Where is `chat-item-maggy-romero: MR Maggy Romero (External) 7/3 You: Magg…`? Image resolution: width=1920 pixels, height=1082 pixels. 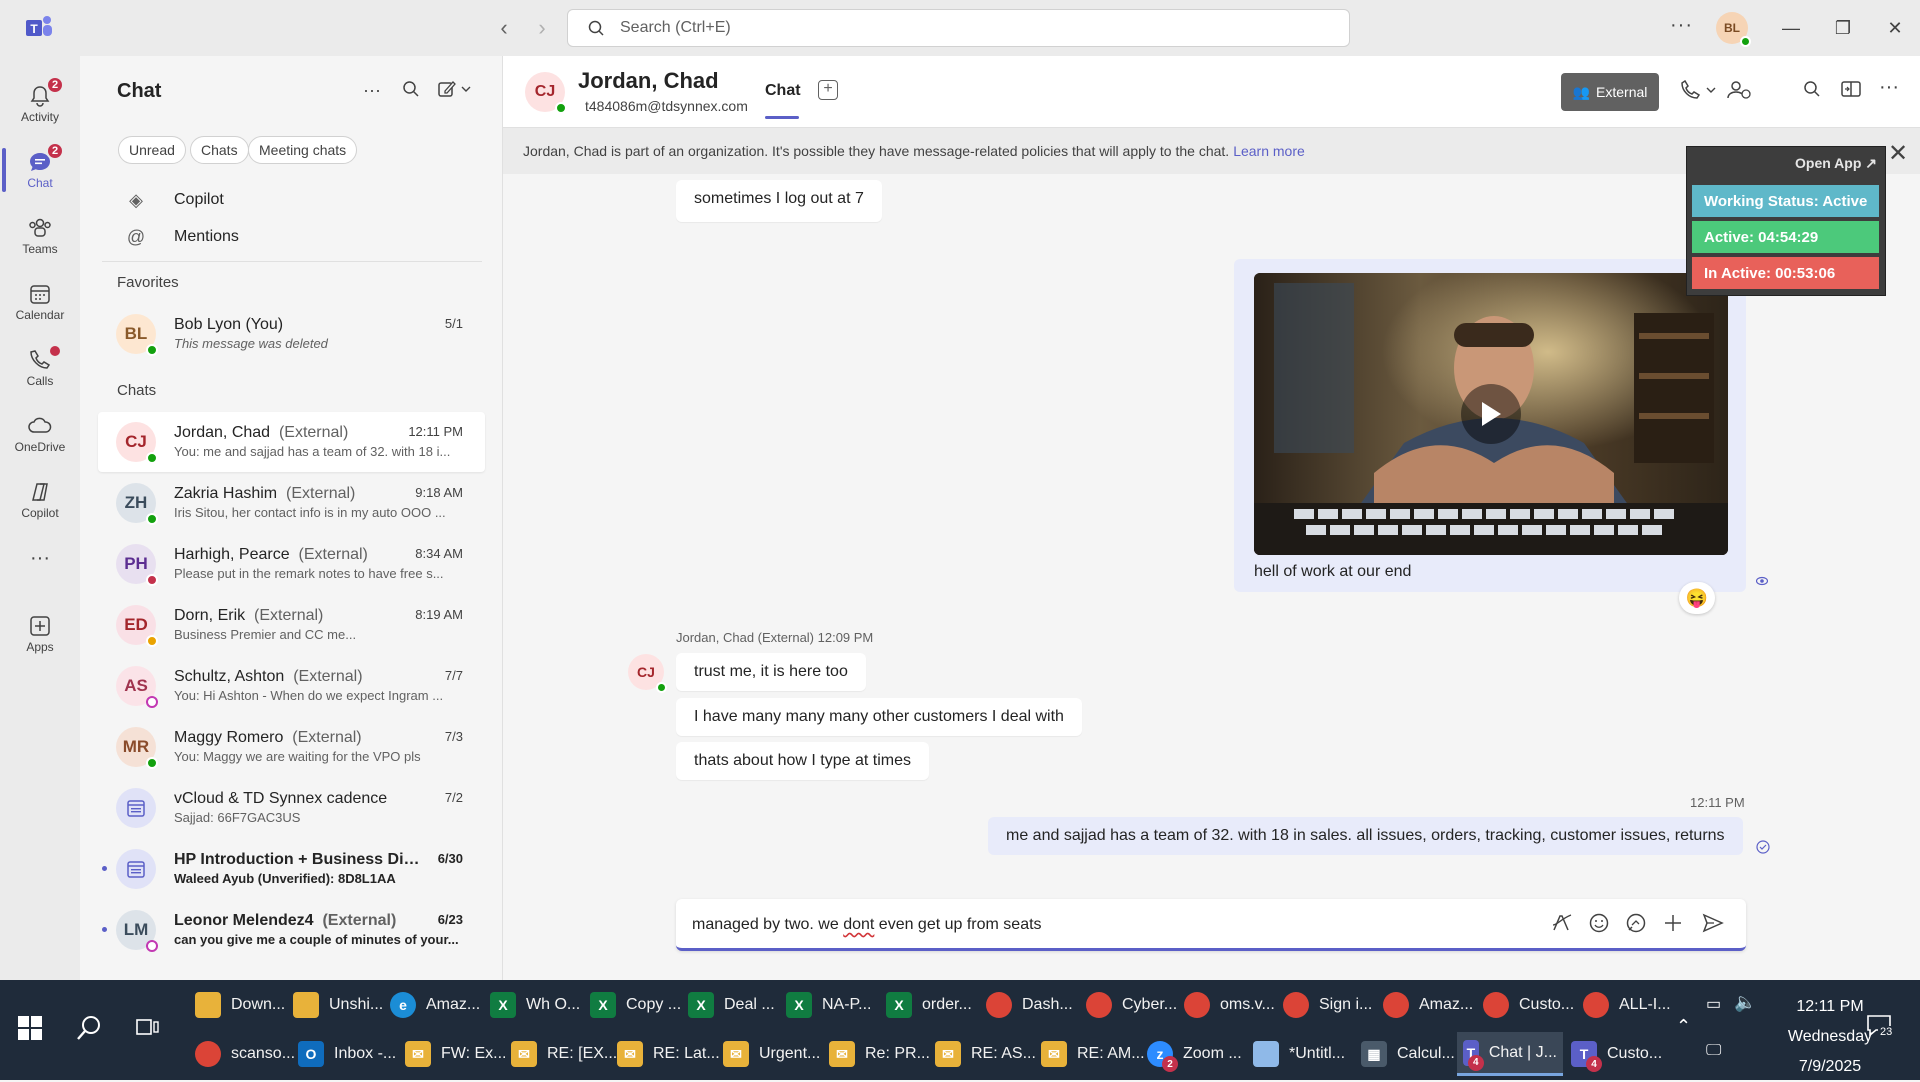 chat-item-maggy-romero: MR Maggy Romero (External) 7/3 You: Magg… is located at coordinates (291, 747).